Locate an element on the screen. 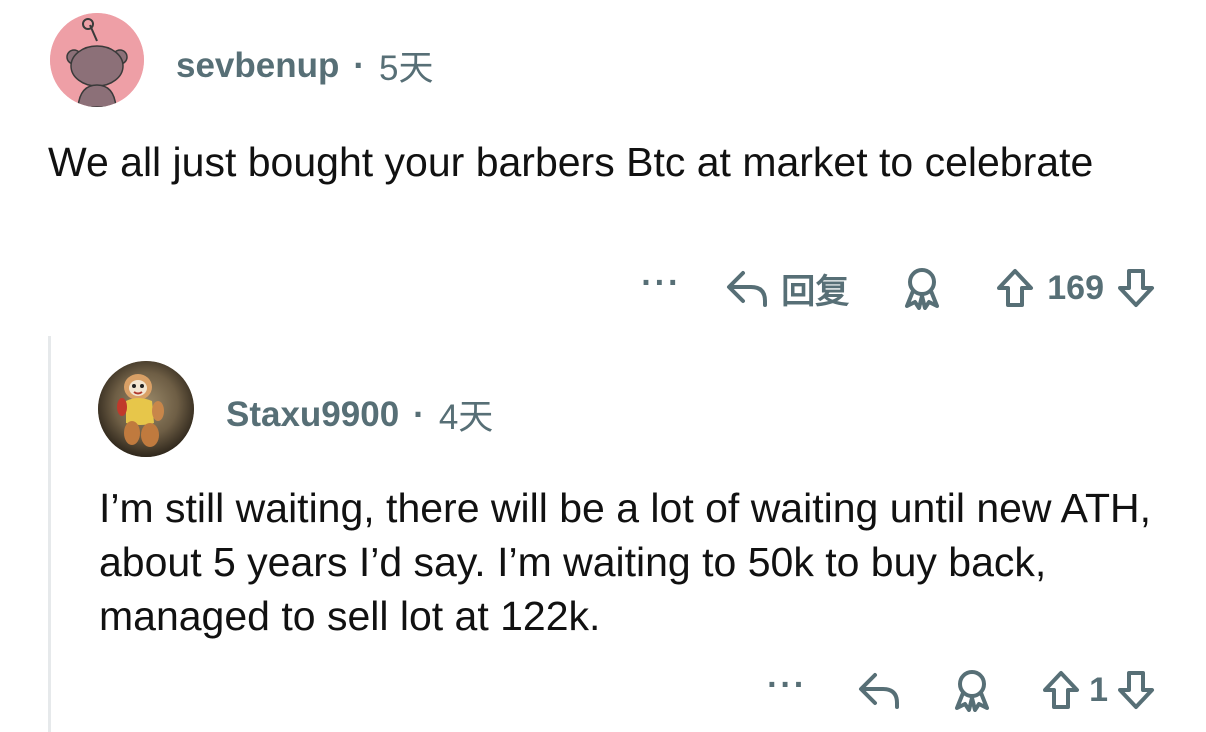  vote-score: 169 is located at coordinates (1075, 287).